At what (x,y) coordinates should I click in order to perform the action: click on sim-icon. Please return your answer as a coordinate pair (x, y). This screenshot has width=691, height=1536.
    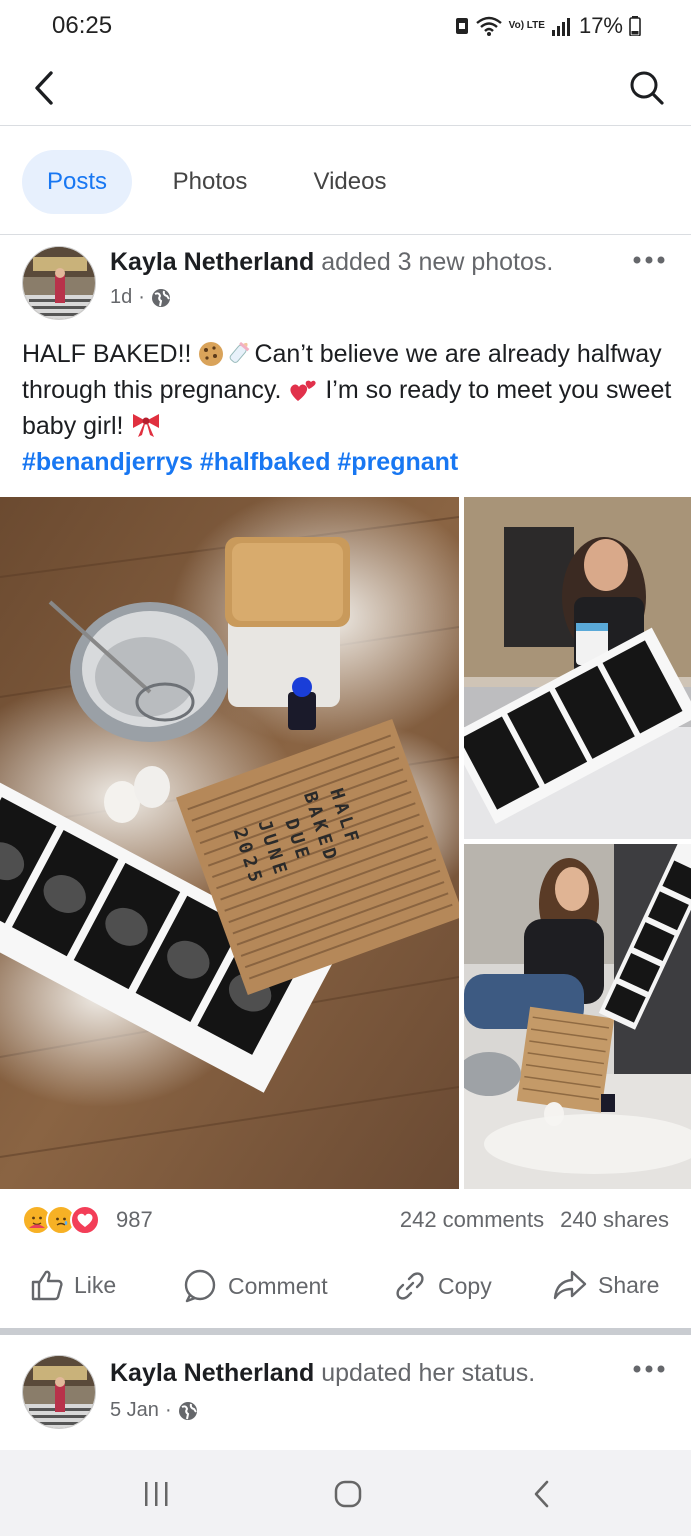
    Looking at the image, I should click on (461, 26).